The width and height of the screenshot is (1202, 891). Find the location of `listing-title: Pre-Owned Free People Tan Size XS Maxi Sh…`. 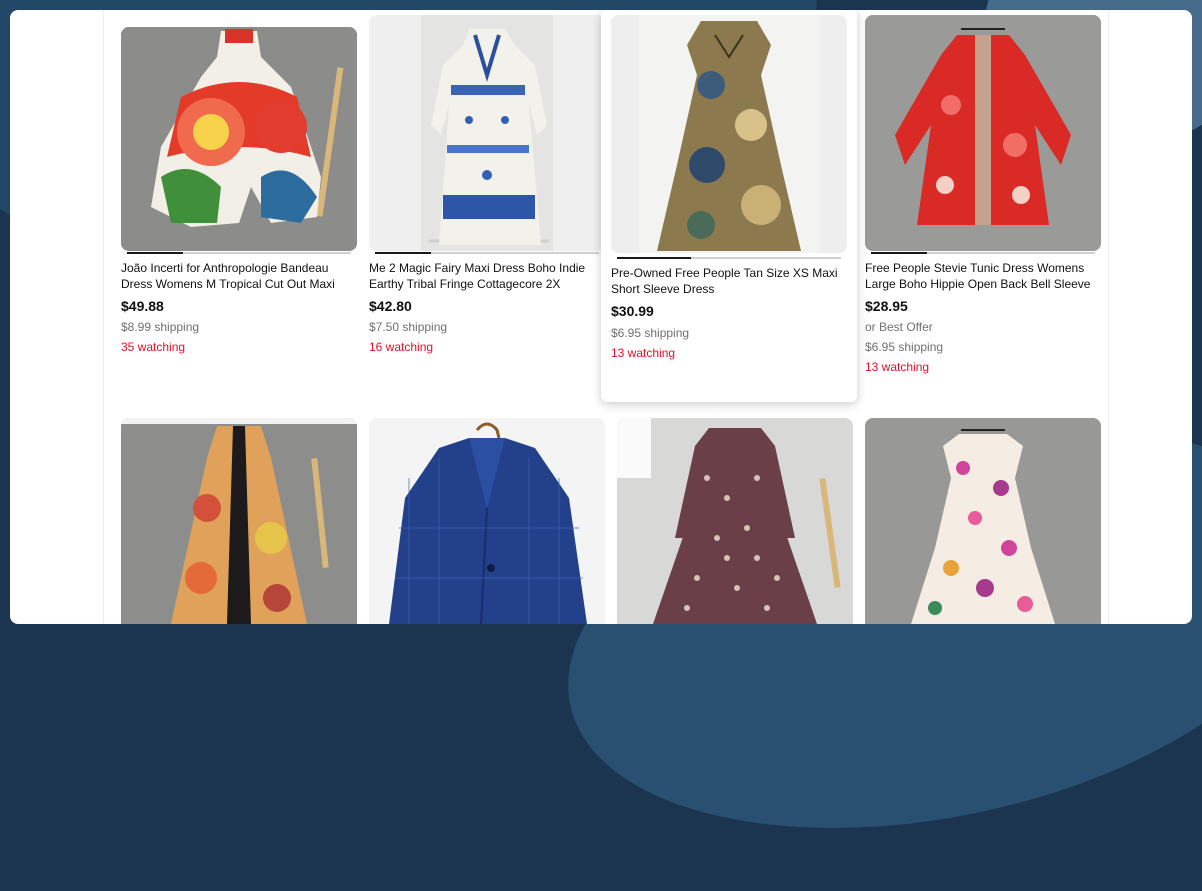

listing-title: Pre-Owned Free People Tan Size XS Maxi Sh… is located at coordinates (731, 281).